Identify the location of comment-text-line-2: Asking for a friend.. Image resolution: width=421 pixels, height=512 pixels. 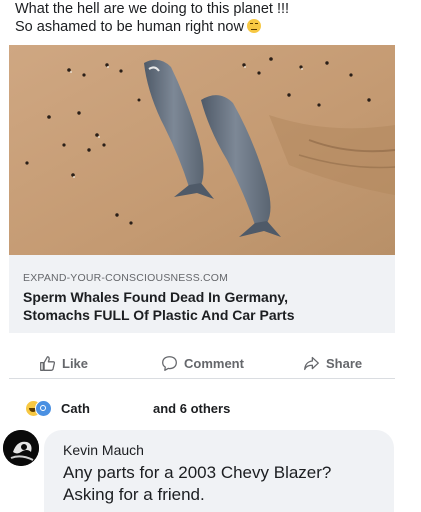
(134, 494).